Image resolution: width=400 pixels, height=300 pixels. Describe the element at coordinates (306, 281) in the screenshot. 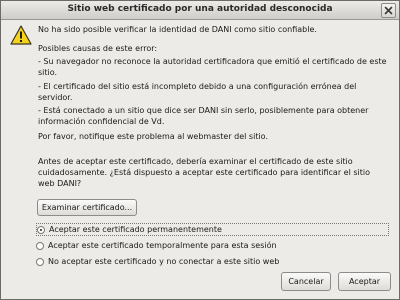

I see `cancel-button: Cancelar` at that location.